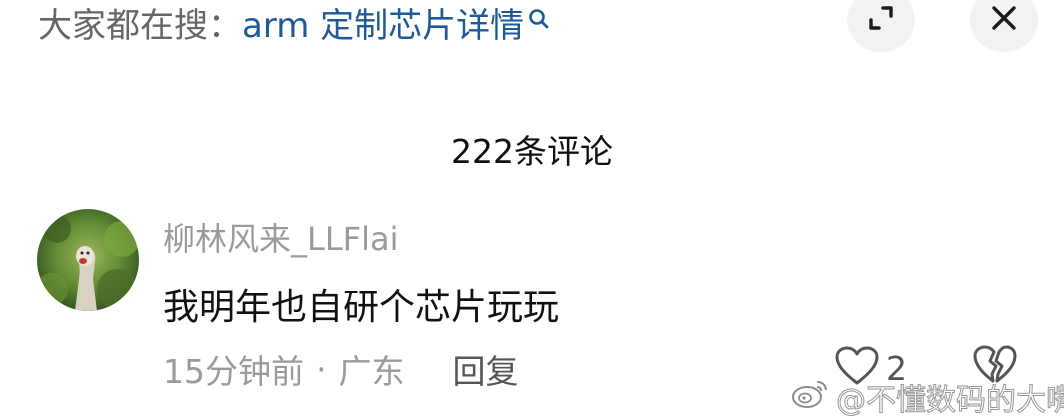 This screenshot has width=1064, height=419. What do you see at coordinates (486, 369) in the screenshot?
I see `reply-button: 回复` at bounding box center [486, 369].